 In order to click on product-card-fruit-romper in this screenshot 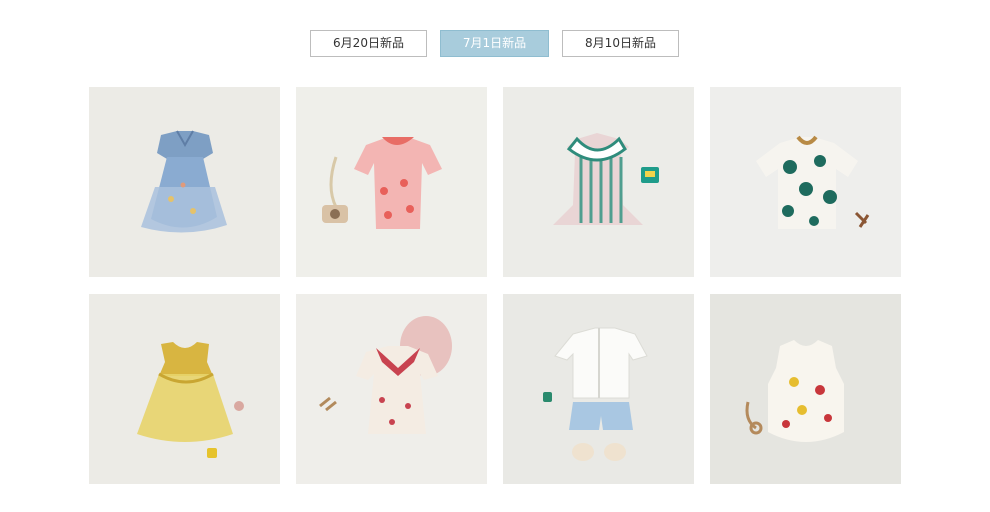, I will do `click(805, 389)`.